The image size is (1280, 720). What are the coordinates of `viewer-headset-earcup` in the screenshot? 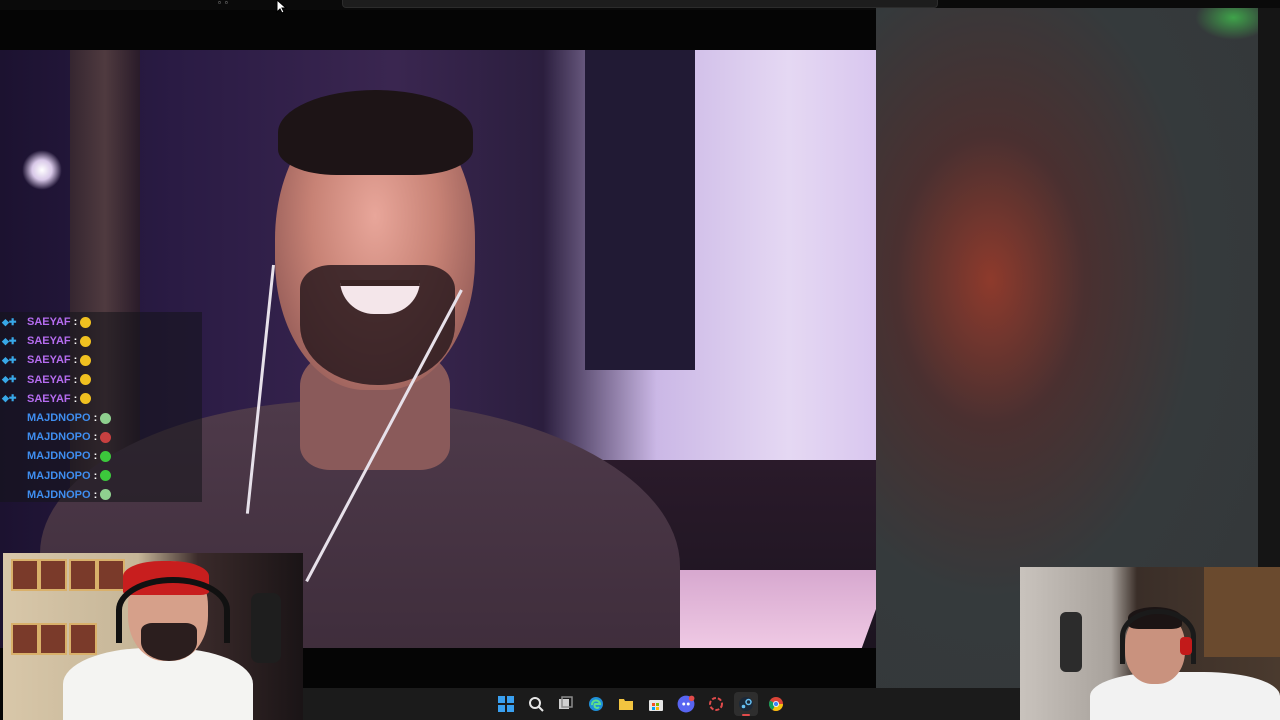 It's located at (1186, 646).